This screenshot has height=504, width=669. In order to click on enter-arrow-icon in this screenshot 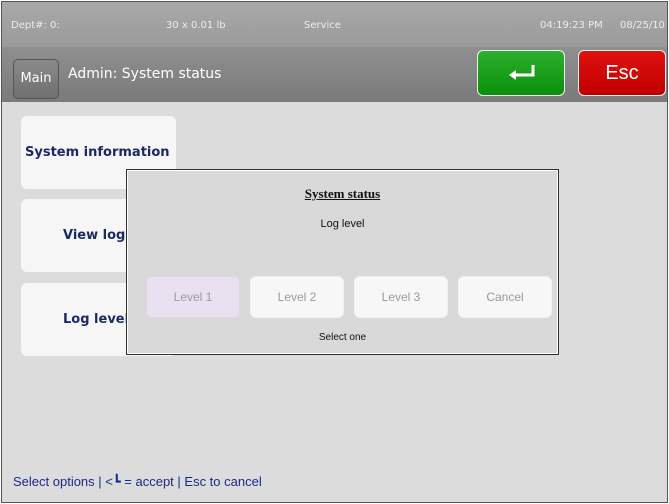, I will do `click(522, 72)`.